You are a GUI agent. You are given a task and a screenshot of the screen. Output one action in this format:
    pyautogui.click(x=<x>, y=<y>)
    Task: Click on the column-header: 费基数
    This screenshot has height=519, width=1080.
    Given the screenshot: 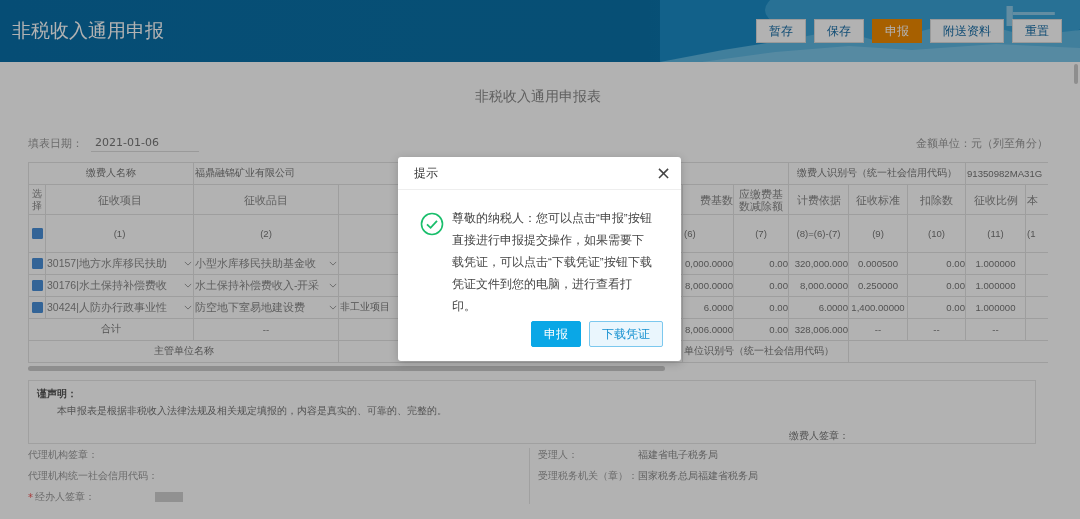 What is the action you would take?
    pyautogui.click(x=708, y=199)
    